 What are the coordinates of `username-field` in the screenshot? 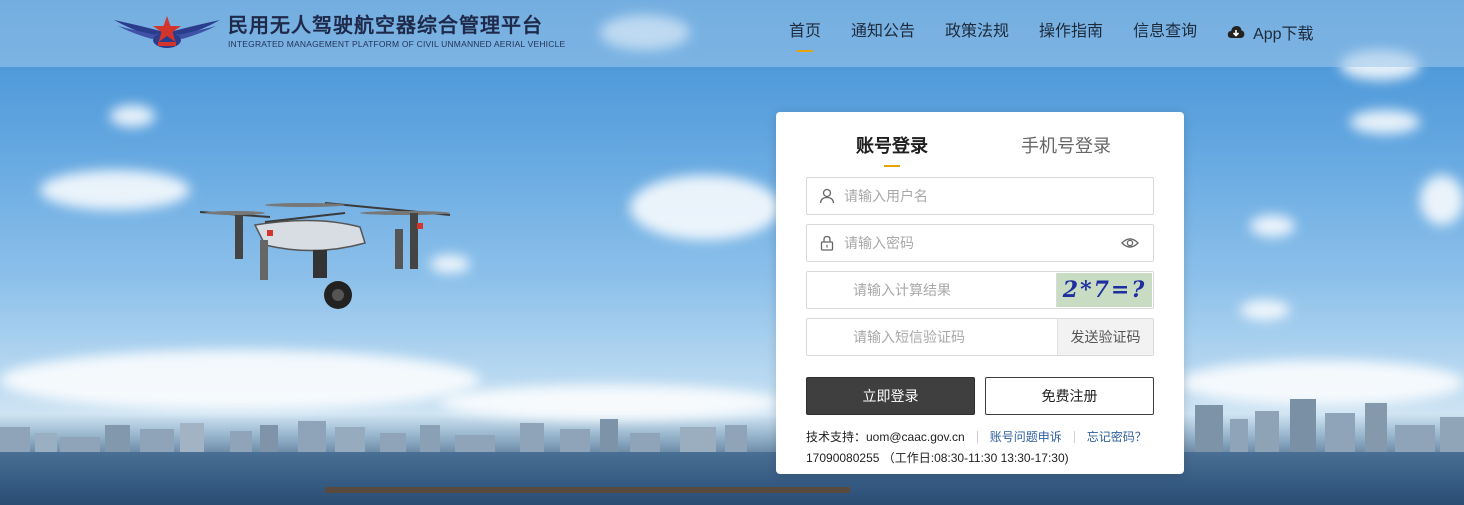 It's located at (980, 196).